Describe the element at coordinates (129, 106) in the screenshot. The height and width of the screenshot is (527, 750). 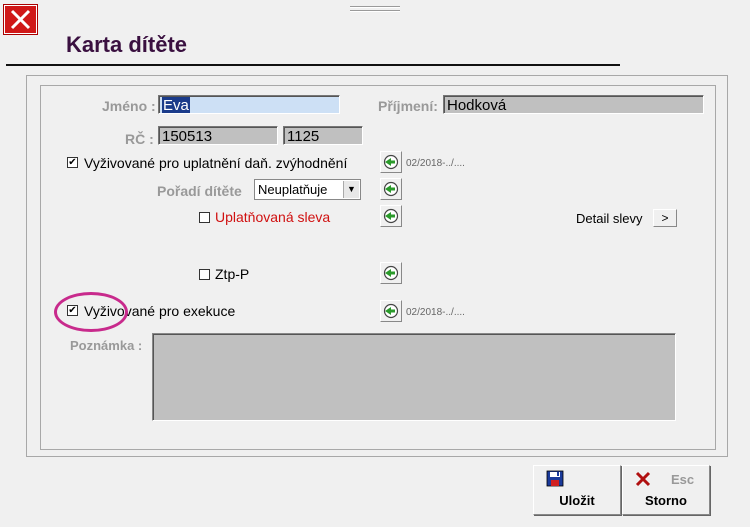
I see `jmeno-label: Jméno :` at that location.